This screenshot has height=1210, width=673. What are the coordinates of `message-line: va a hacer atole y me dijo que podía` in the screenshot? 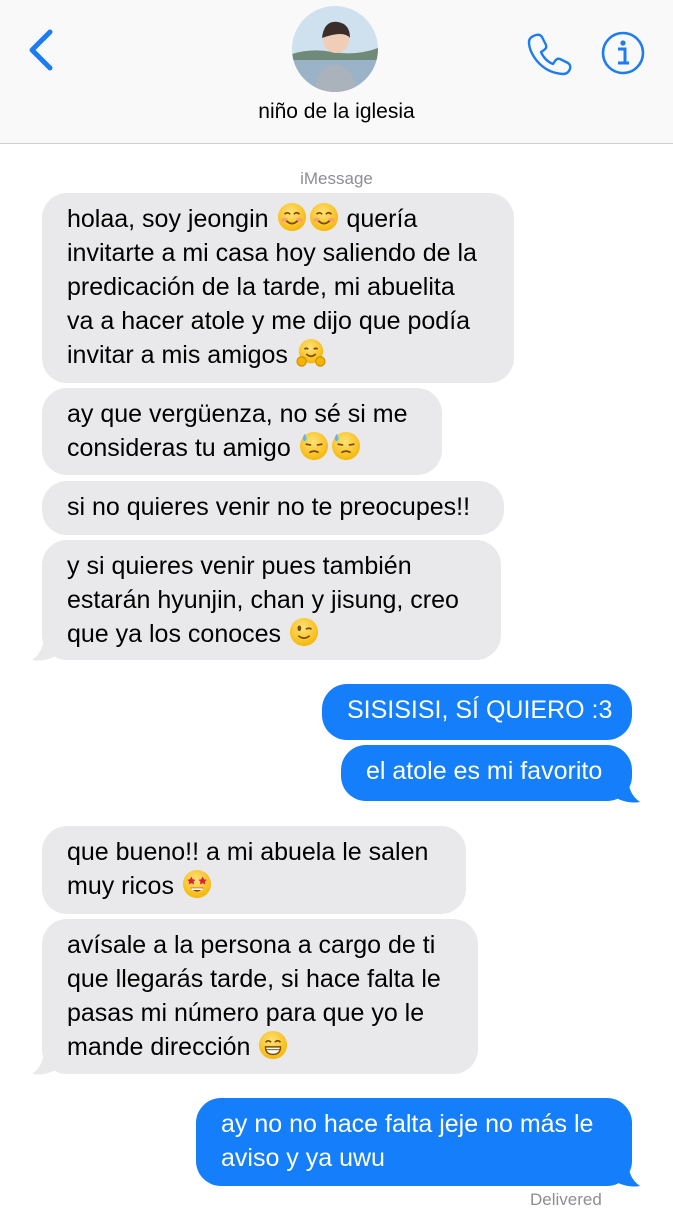 It's located at (269, 321).